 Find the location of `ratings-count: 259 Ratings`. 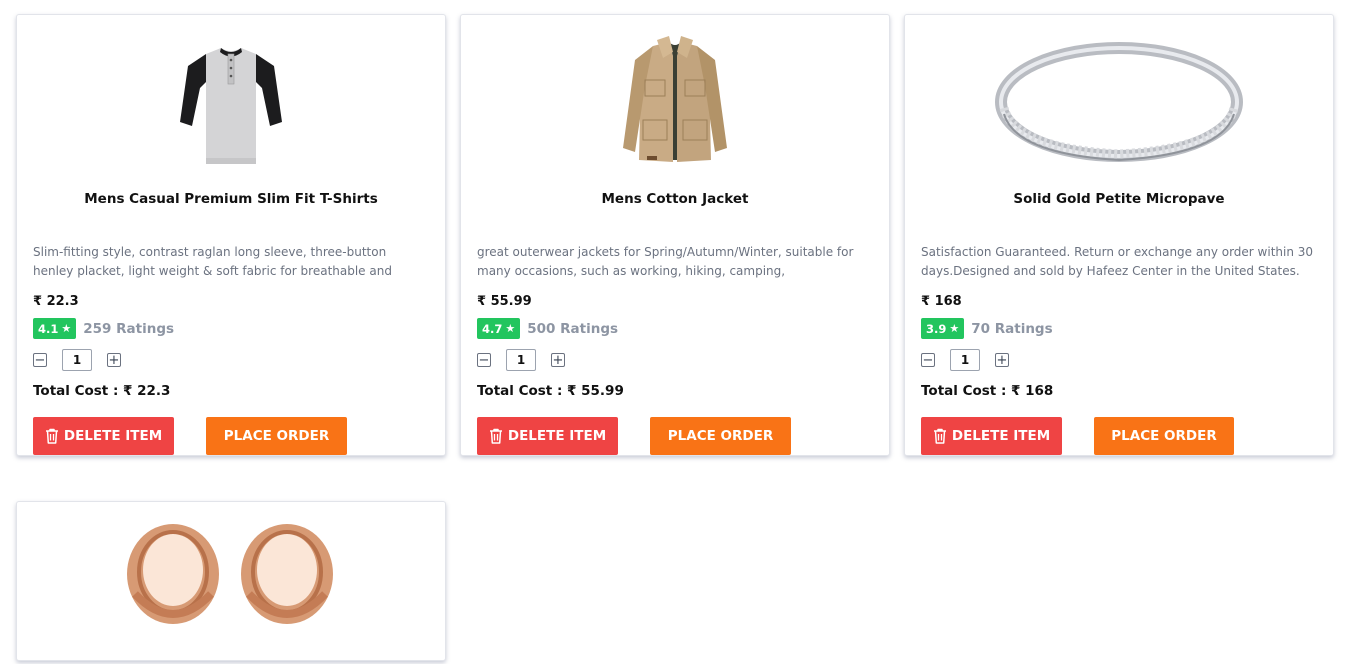

ratings-count: 259 Ratings is located at coordinates (129, 328).